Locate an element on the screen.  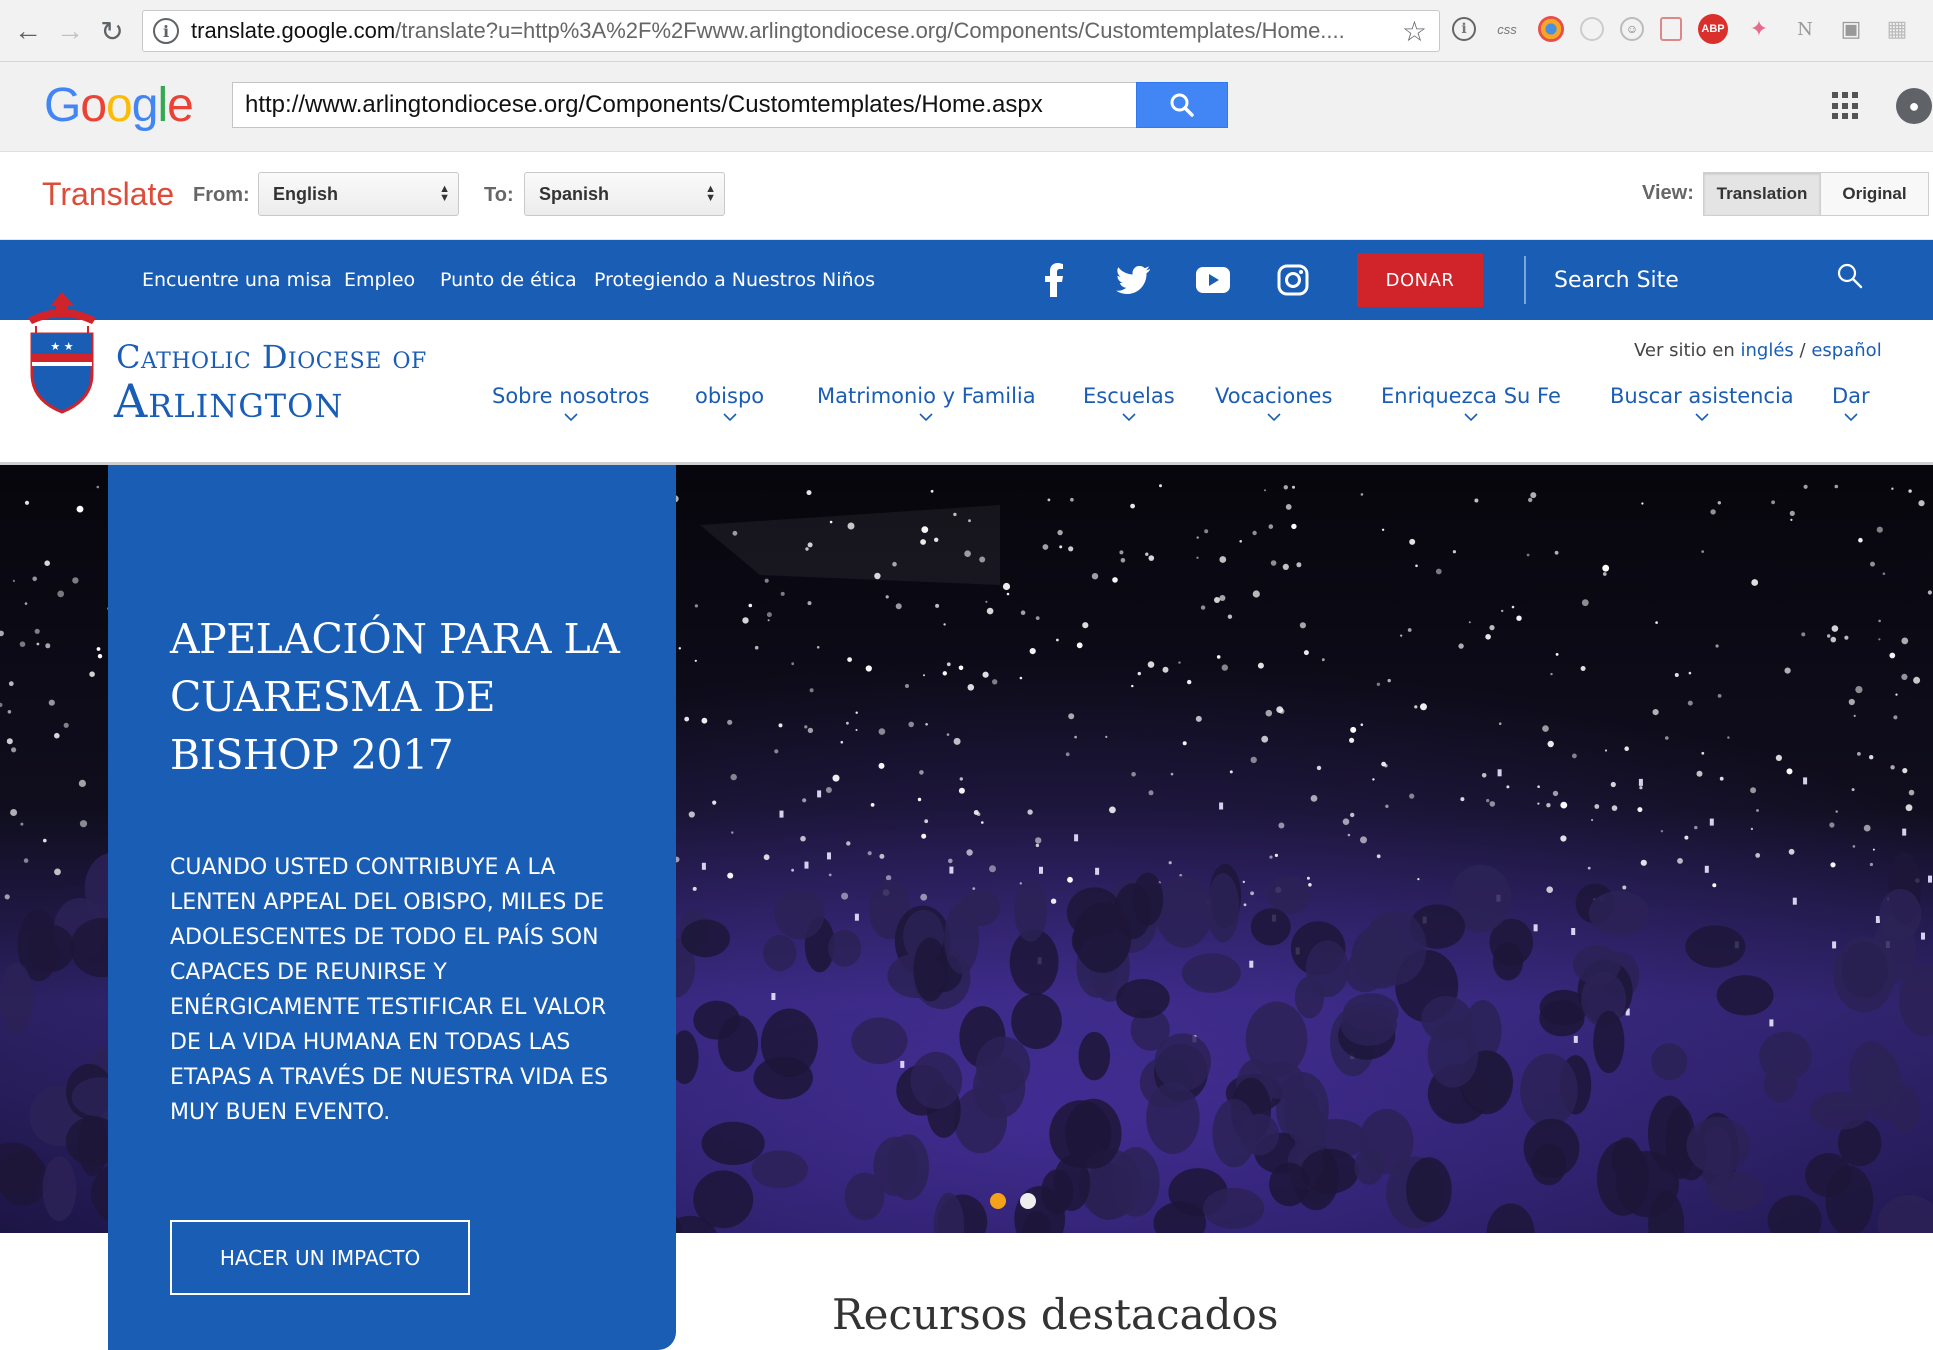
make-impact-button: HACER UN IMPACTO is located at coordinates (320, 1257).